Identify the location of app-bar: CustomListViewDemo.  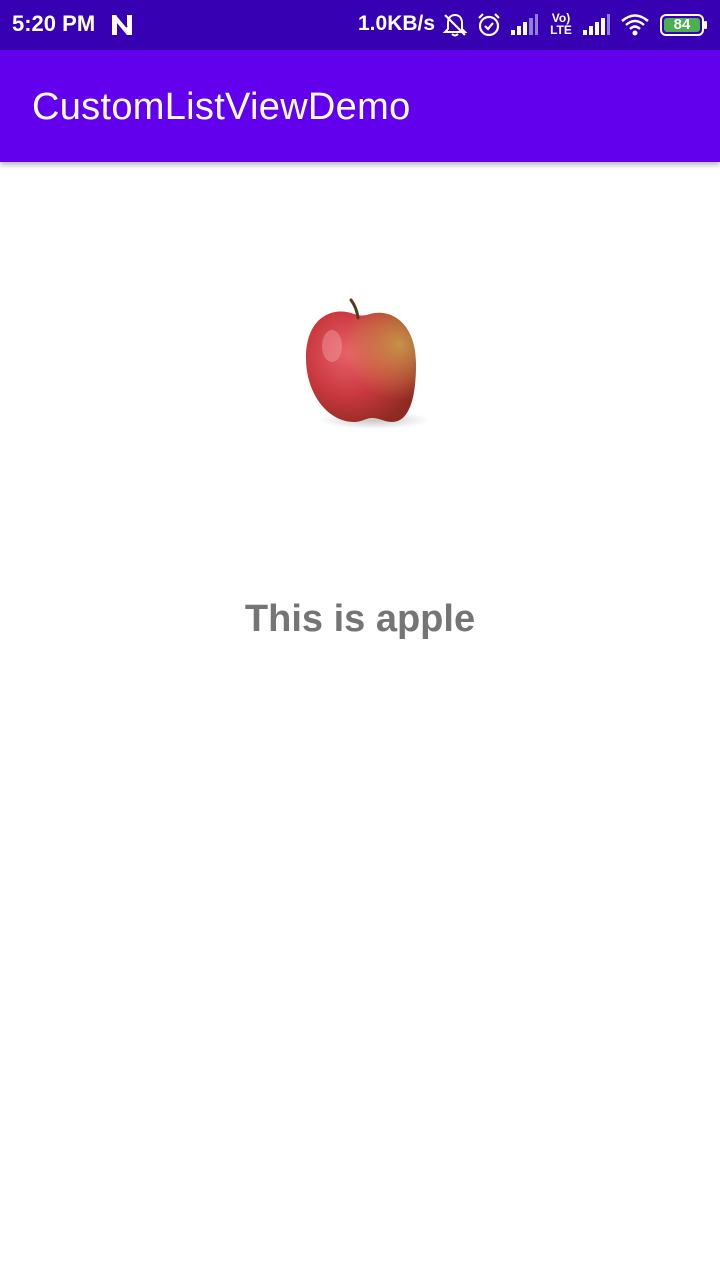
(360, 106).